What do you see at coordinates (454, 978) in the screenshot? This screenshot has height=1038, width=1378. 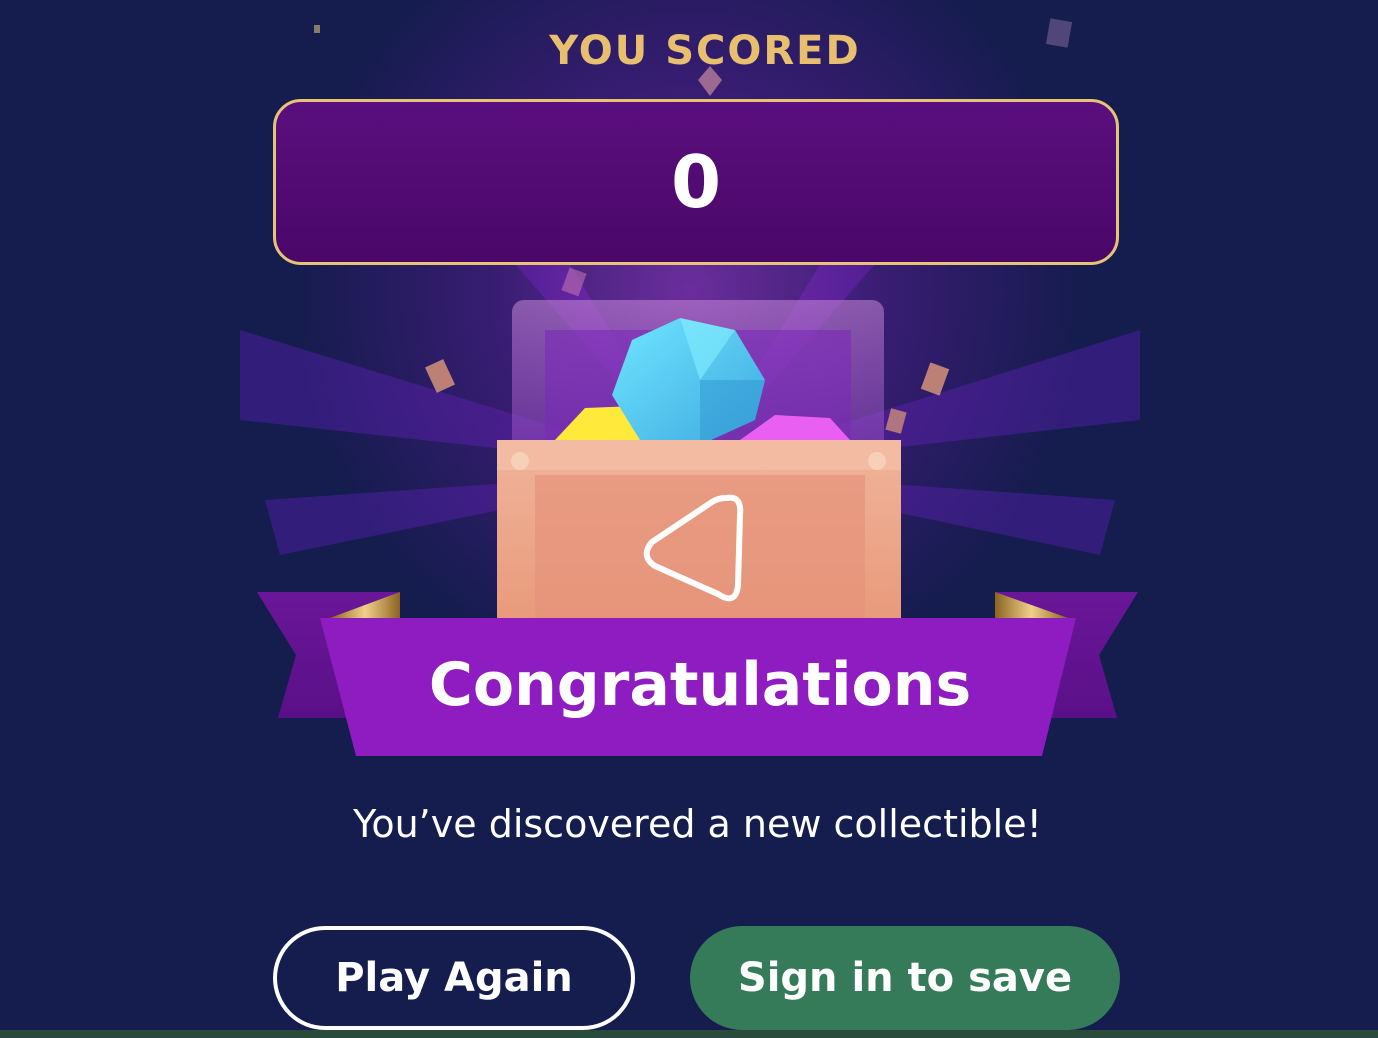 I see `play-again-button: Play Again` at bounding box center [454, 978].